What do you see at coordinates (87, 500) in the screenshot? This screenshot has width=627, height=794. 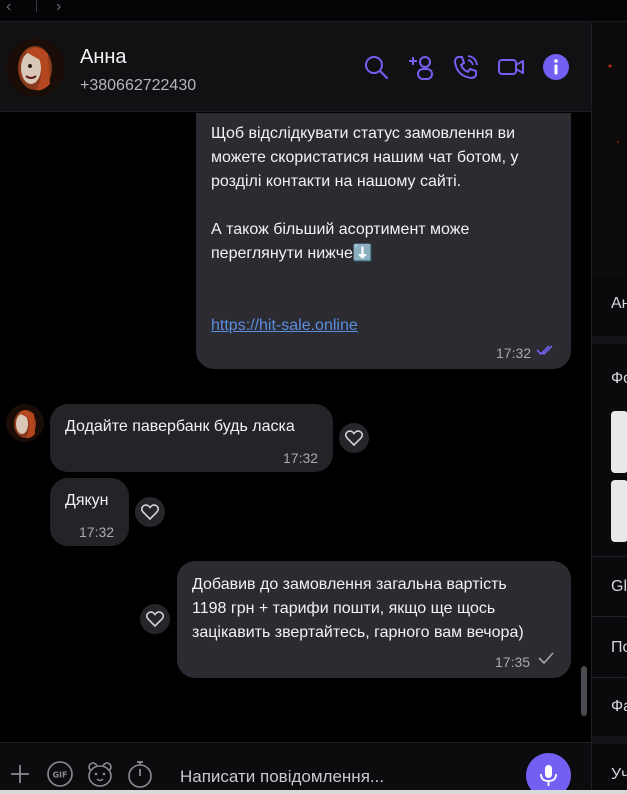 I see `message-line: Дякун` at bounding box center [87, 500].